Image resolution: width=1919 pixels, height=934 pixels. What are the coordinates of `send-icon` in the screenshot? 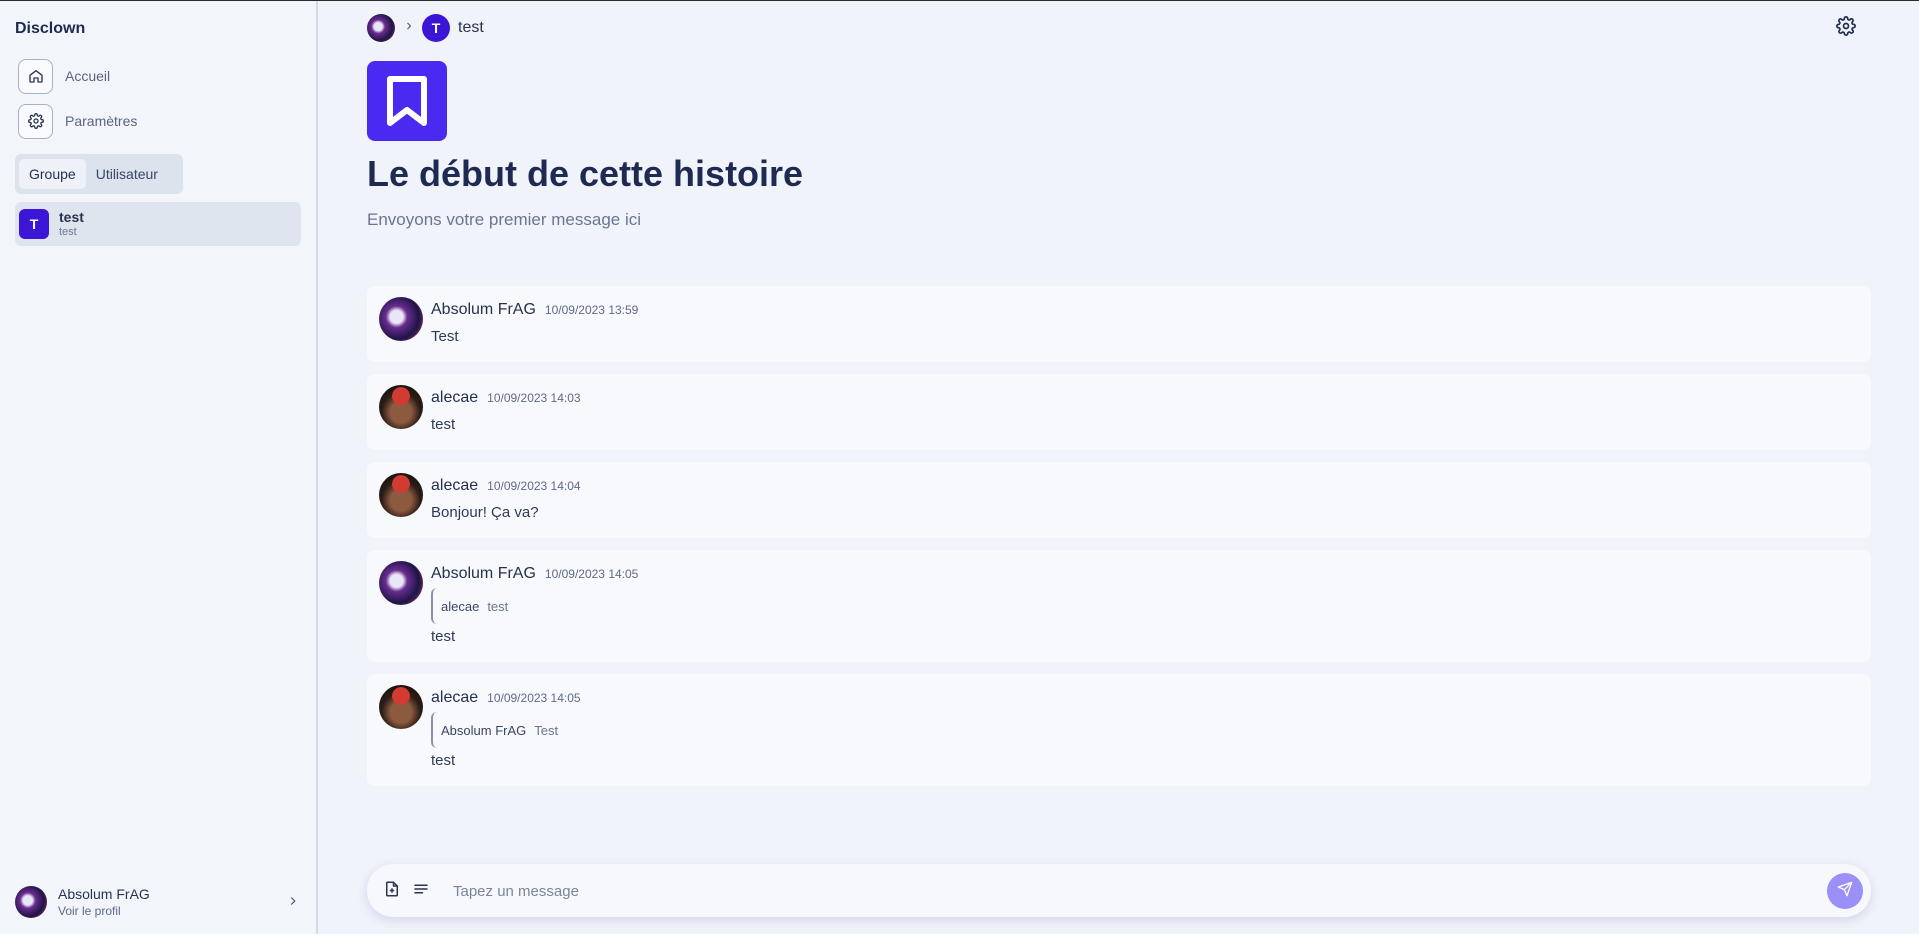 It's located at (1845, 891).